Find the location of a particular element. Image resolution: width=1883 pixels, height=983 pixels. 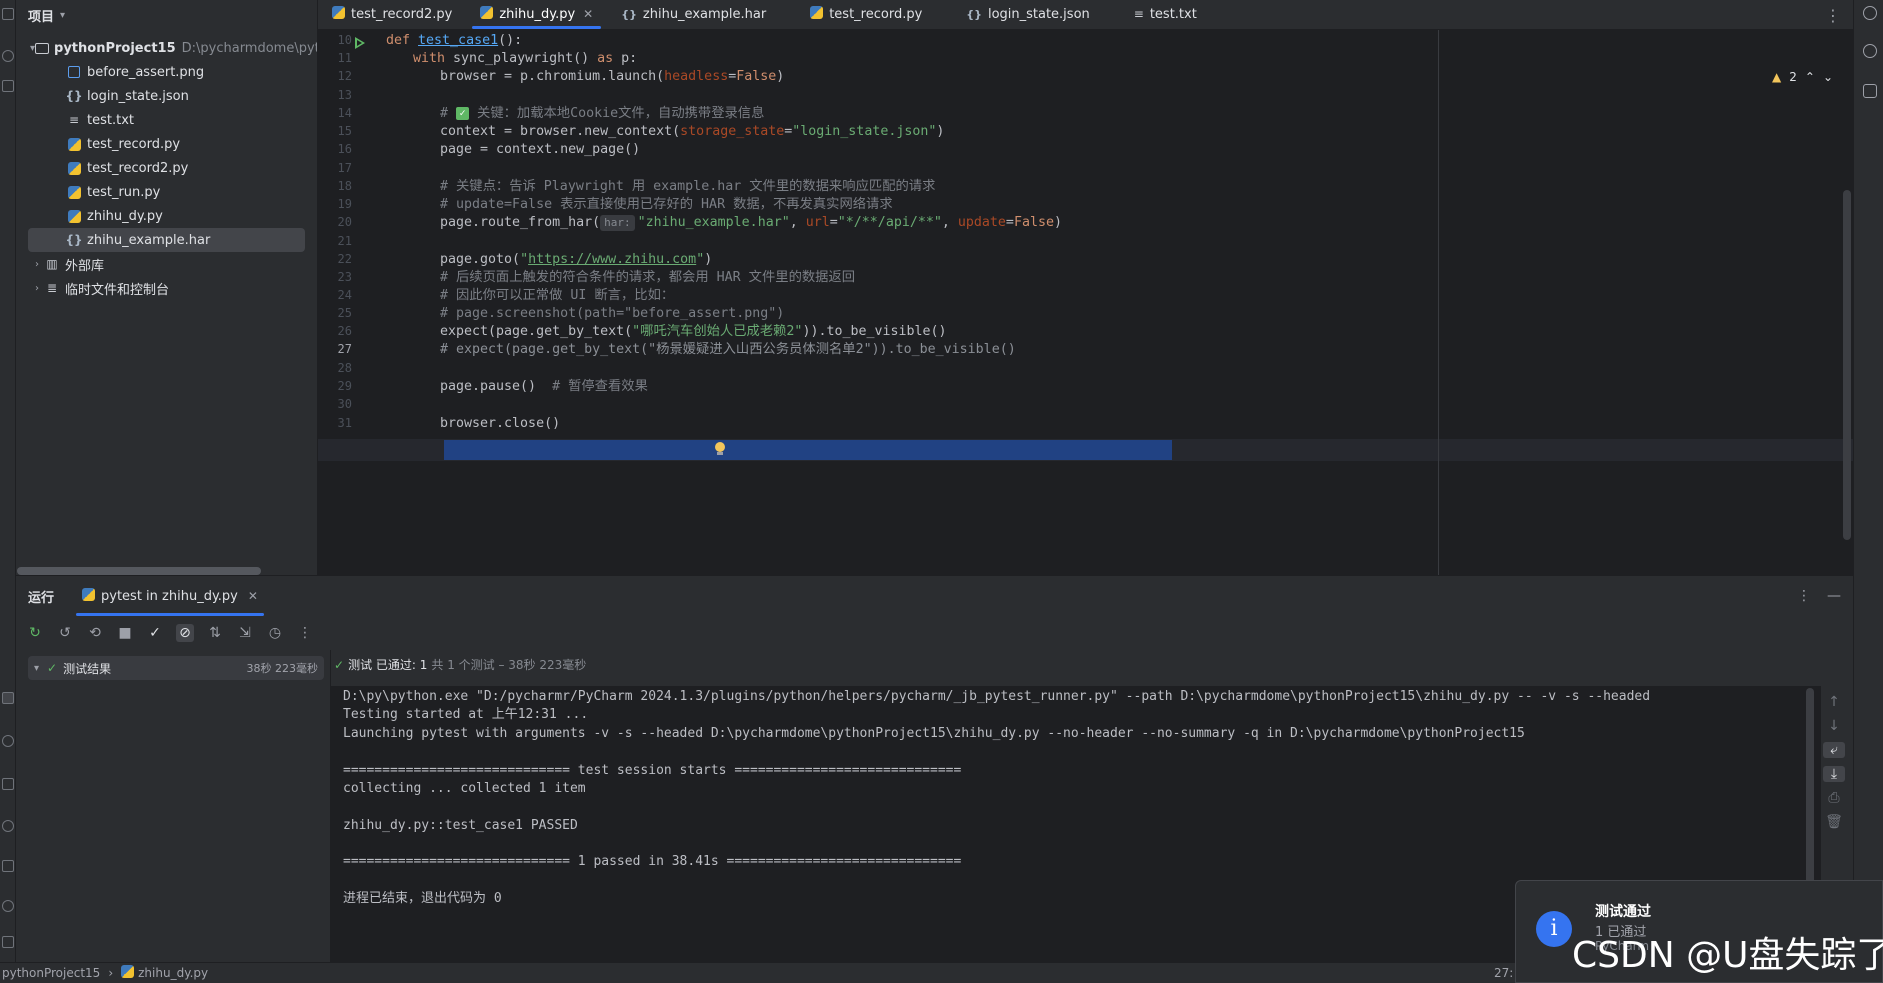

stop-icon: ■ is located at coordinates (125, 633).